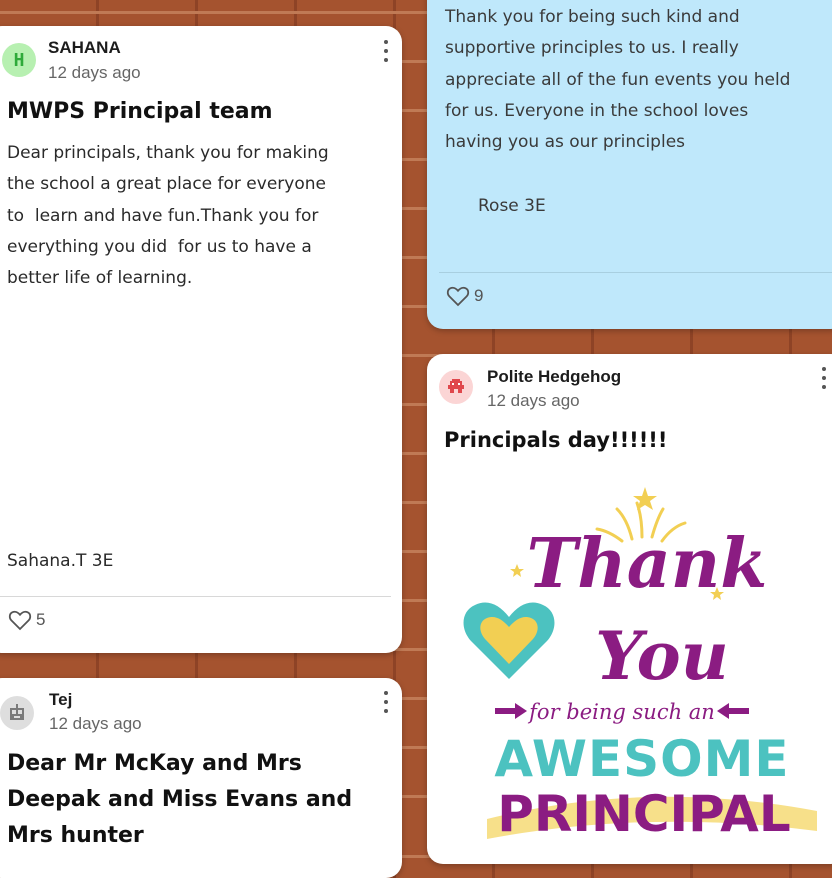 The image size is (832, 878). What do you see at coordinates (60, 561) in the screenshot?
I see `post-signature: Sahana.T 3E` at bounding box center [60, 561].